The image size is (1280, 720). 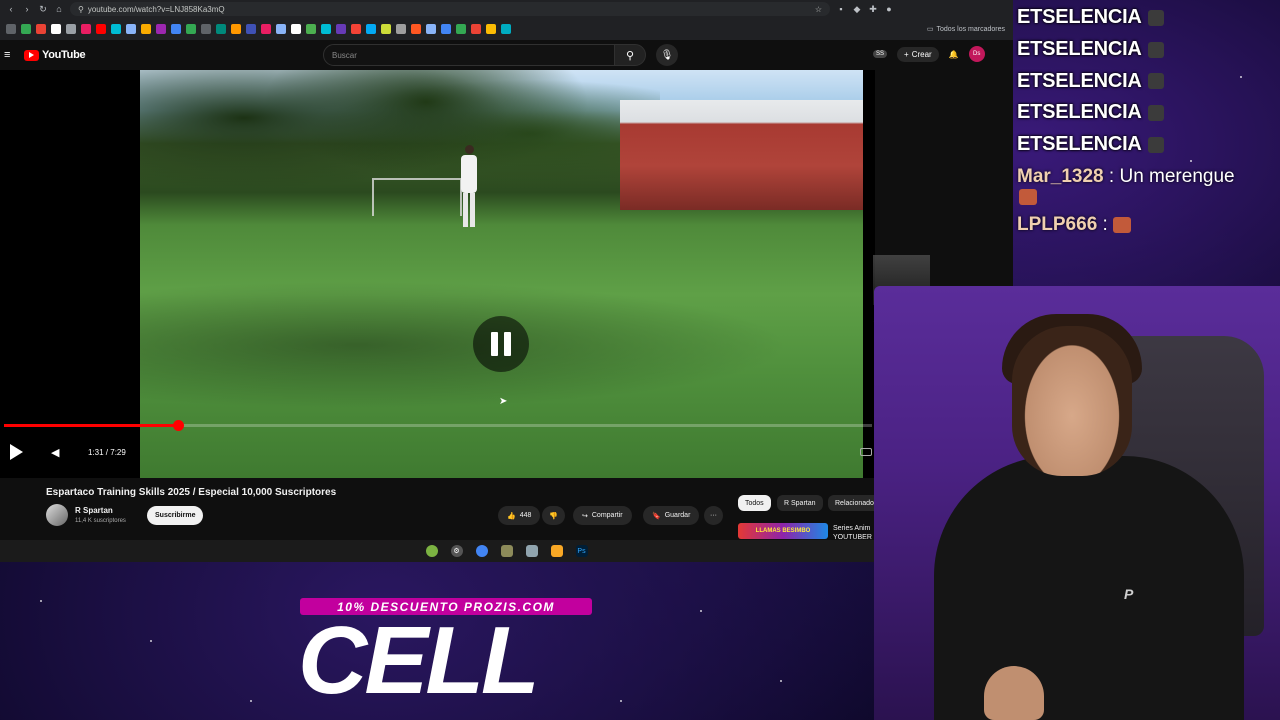 What do you see at coordinates (456, 551) in the screenshot?
I see `settings-app-icon: ⚙` at bounding box center [456, 551].